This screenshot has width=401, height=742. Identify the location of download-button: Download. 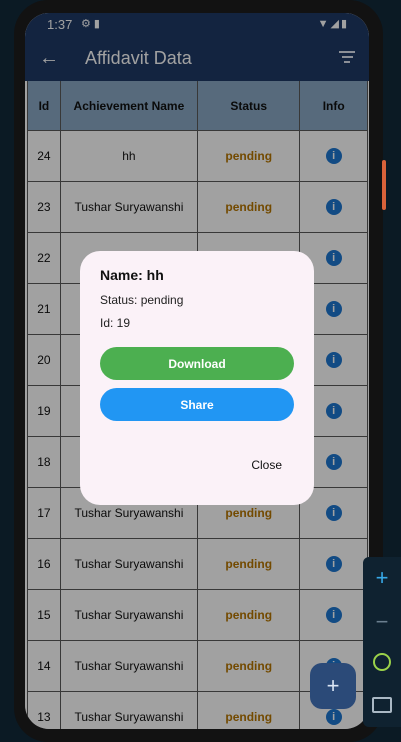
(197, 363).